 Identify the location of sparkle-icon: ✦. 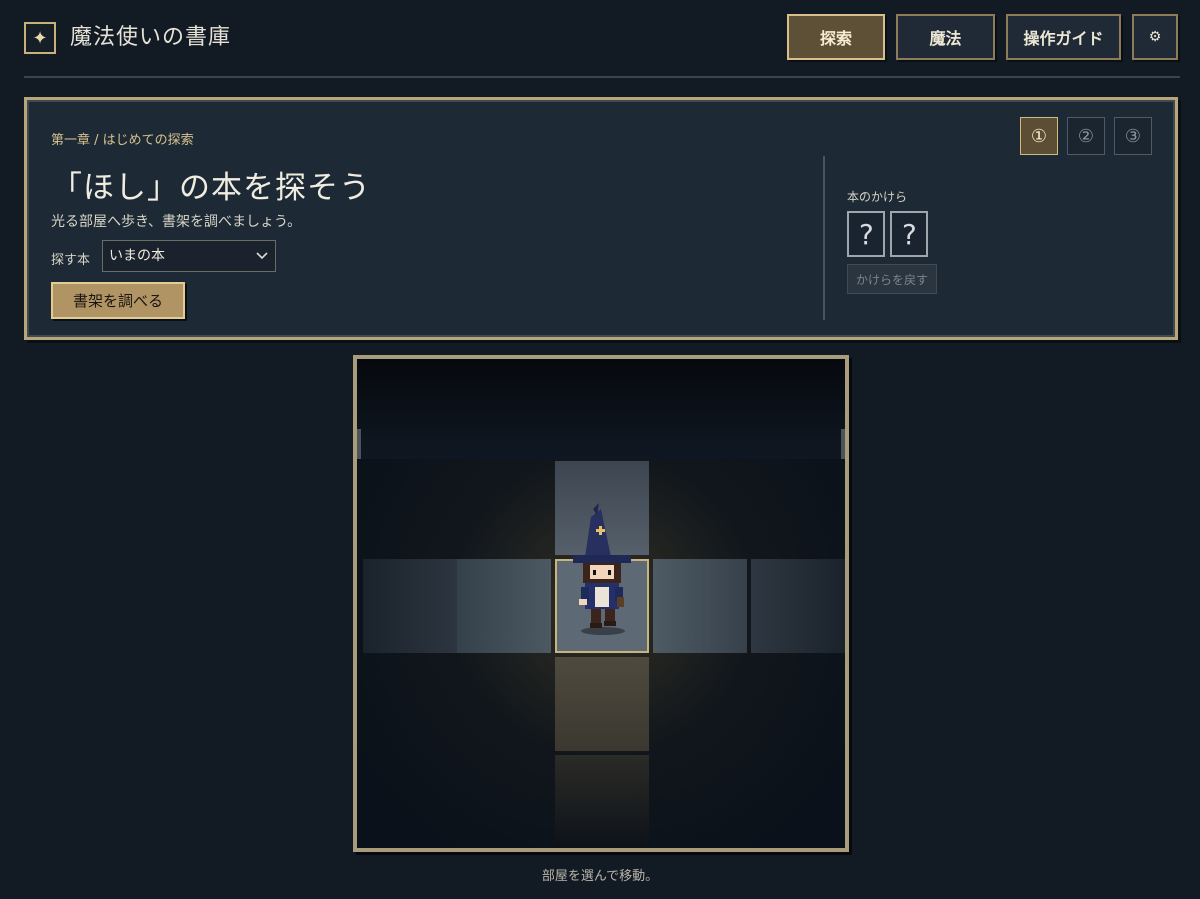
(40, 38).